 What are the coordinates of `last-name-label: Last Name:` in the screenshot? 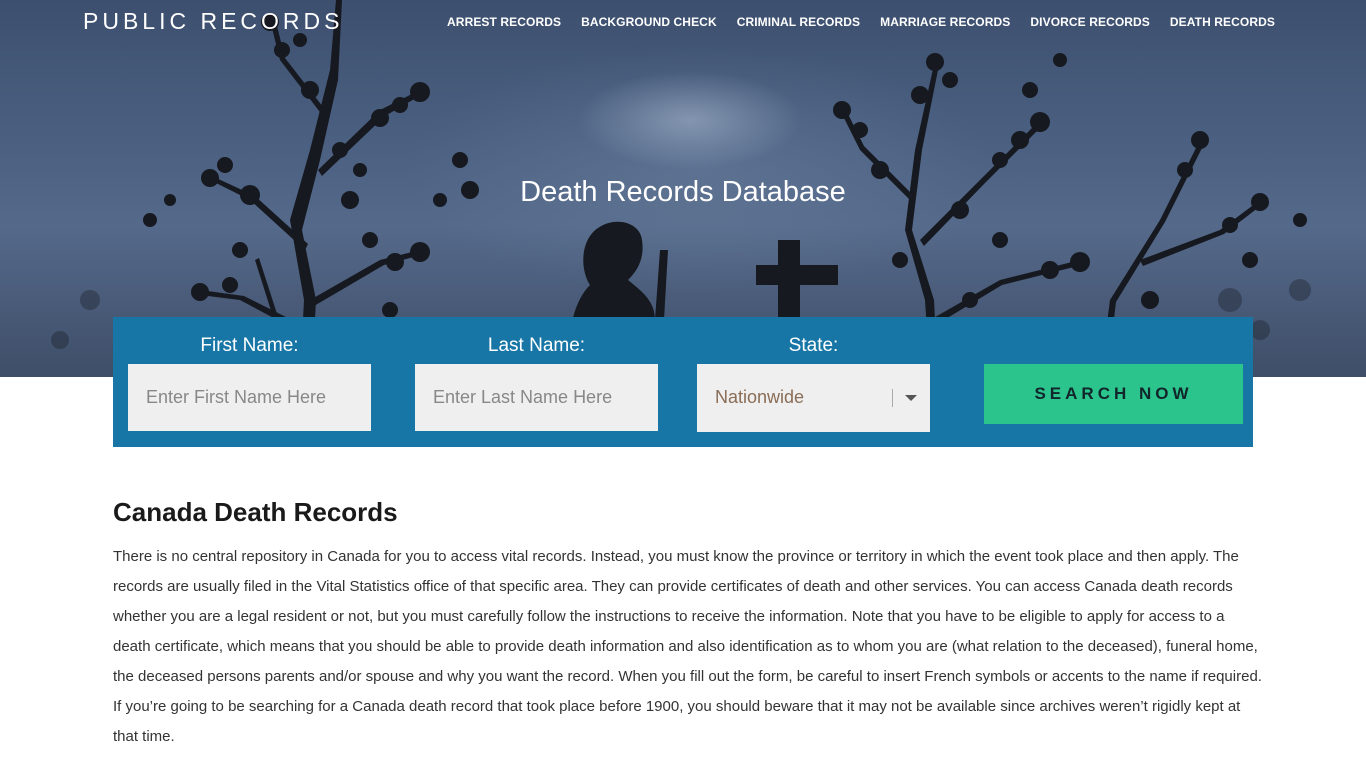 It's located at (536, 345).